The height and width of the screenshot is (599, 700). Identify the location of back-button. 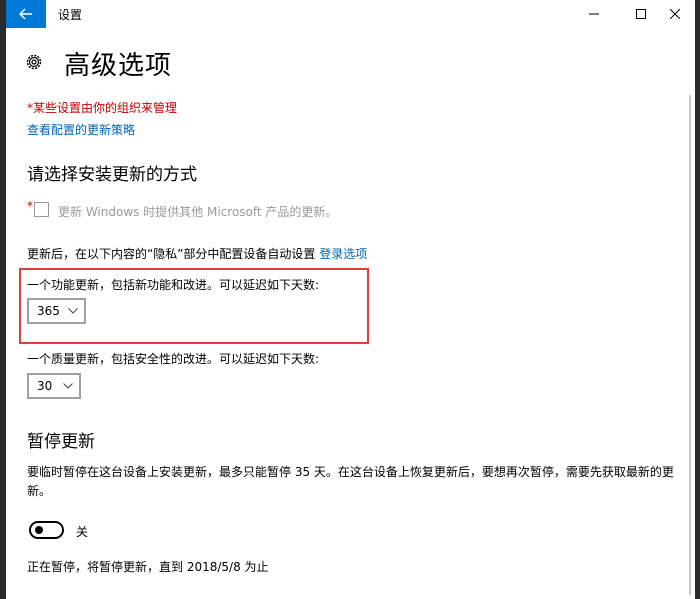
(26, 14).